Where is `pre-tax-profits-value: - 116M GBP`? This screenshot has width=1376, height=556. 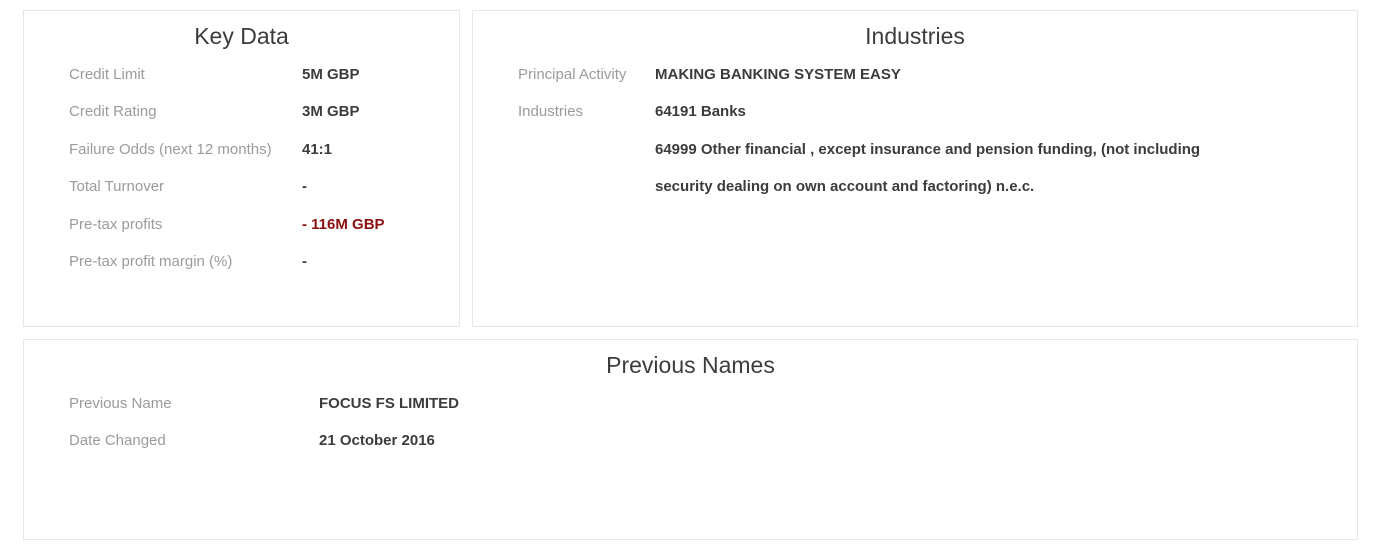 pre-tax-profits-value: - 116M GBP is located at coordinates (343, 224).